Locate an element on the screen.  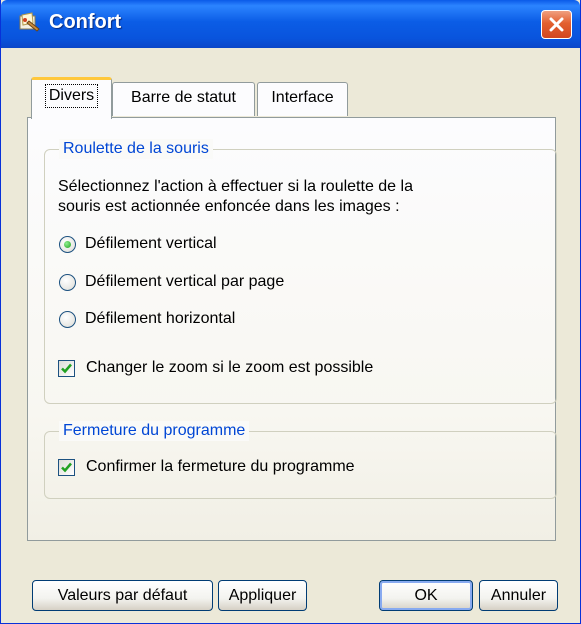
group-program-close-legend: Fermeture du programme is located at coordinates (154, 431).